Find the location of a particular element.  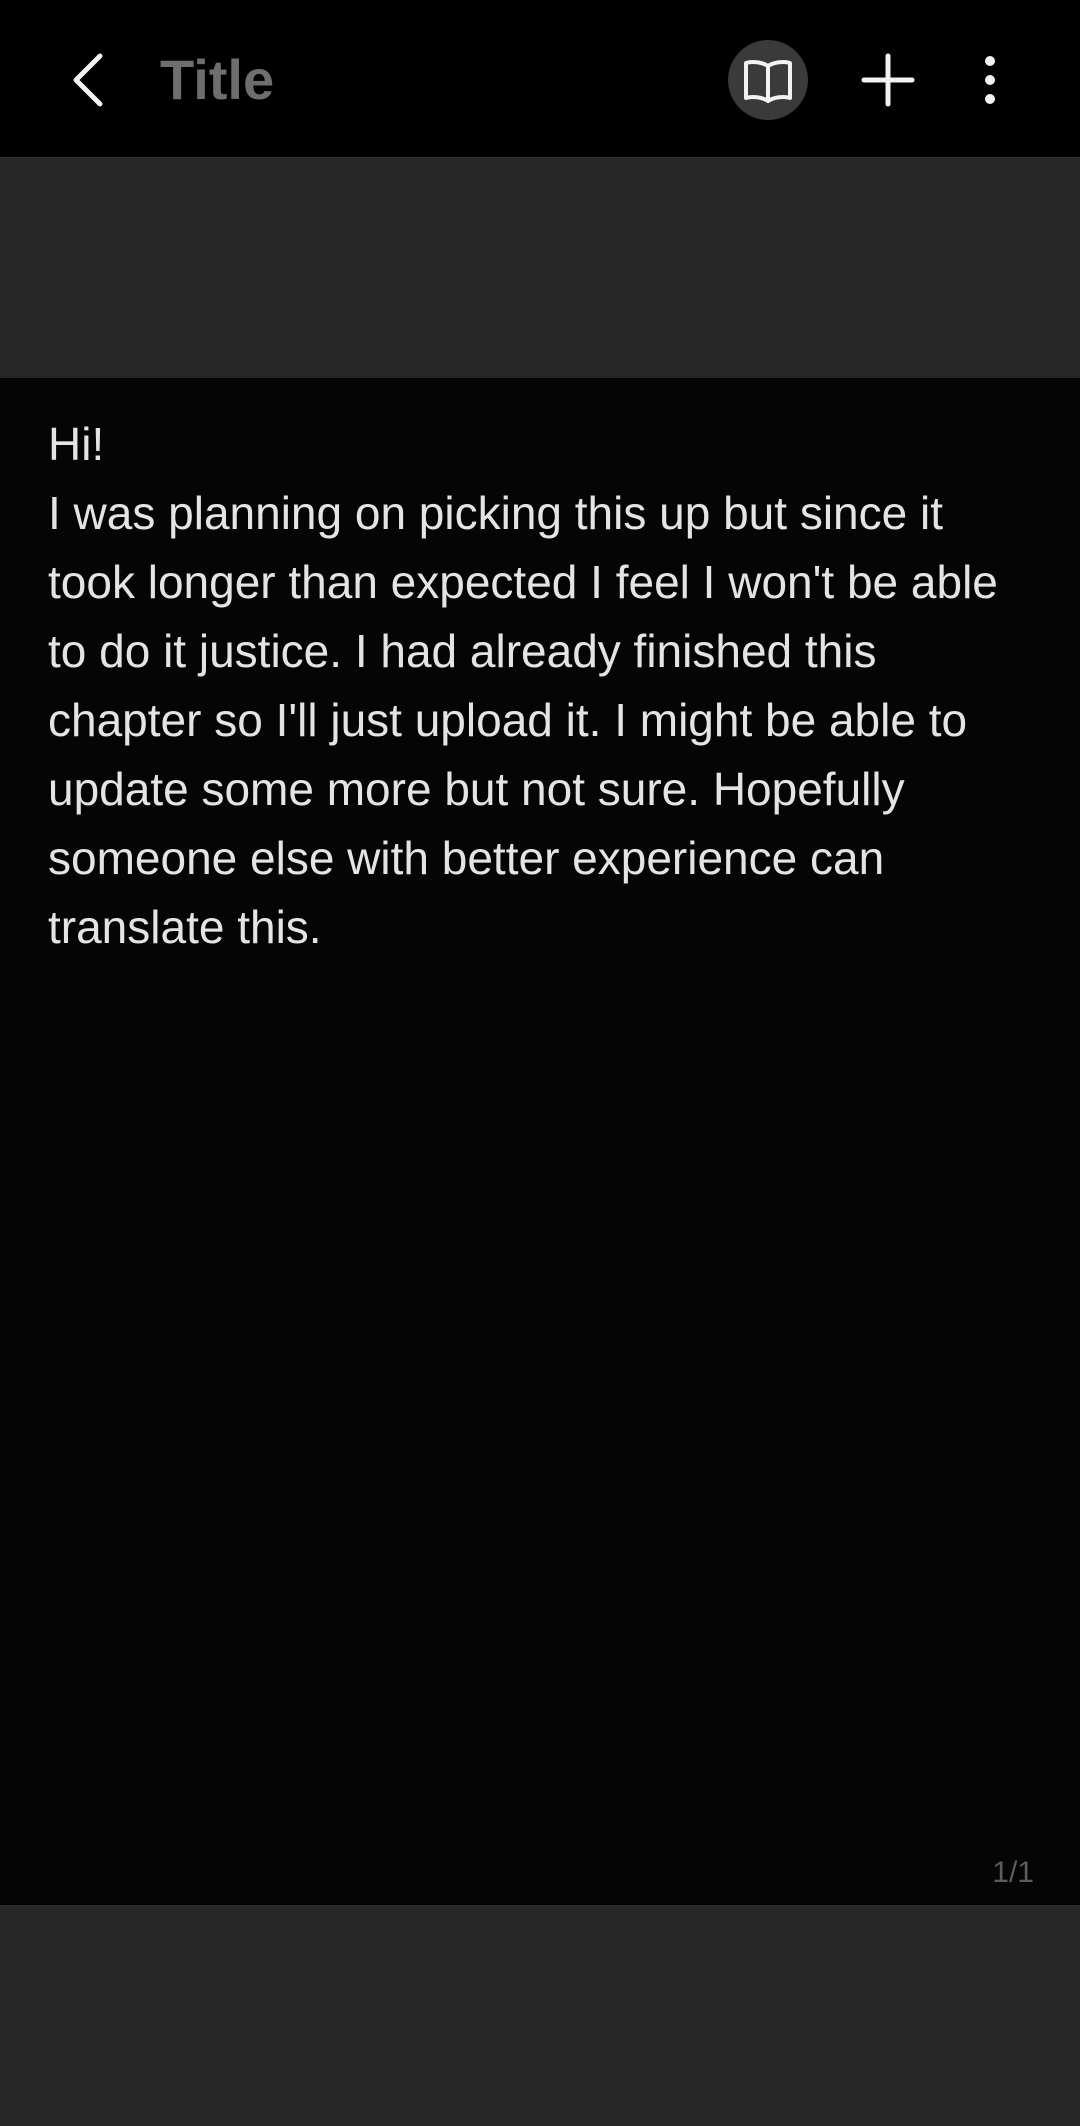

page-indicator: 1/1 is located at coordinates (1013, 1872).